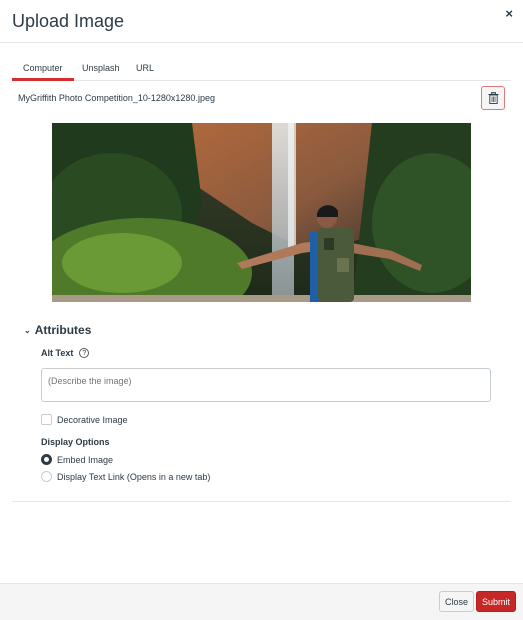 This screenshot has height=620, width=523. I want to click on radio-label: Display Text Link (Opens in a new tab), so click(134, 476).